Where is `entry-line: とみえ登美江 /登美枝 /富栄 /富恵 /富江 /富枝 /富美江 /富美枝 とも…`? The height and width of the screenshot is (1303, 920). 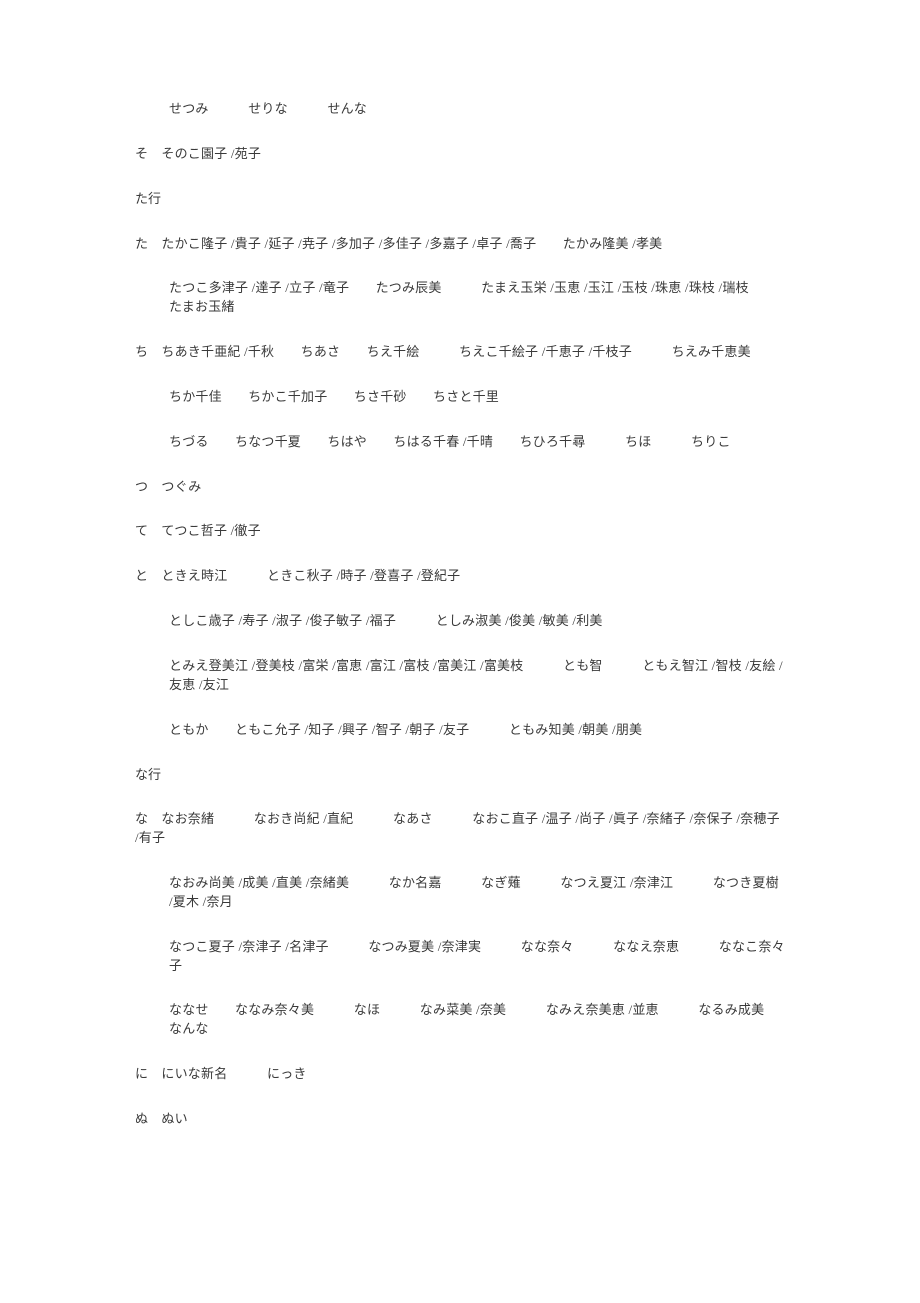 entry-line: とみえ登美江 /登美枝 /富栄 /富恵 /富江 /富枝 /富美江 /富美枝 とも… is located at coordinates (476, 674).